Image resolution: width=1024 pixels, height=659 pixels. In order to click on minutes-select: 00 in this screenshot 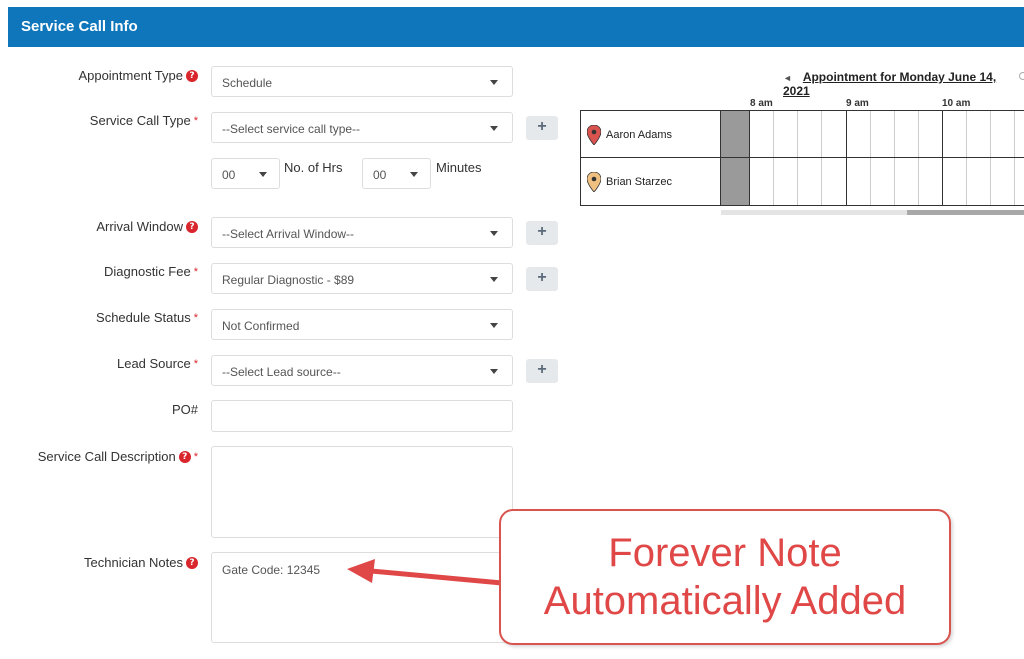, I will do `click(396, 173)`.